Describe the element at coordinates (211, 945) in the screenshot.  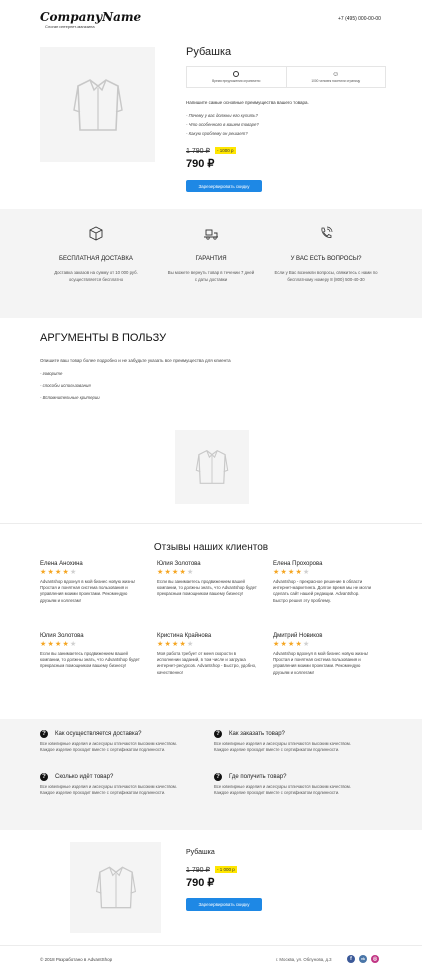
I see `footer-divider` at that location.